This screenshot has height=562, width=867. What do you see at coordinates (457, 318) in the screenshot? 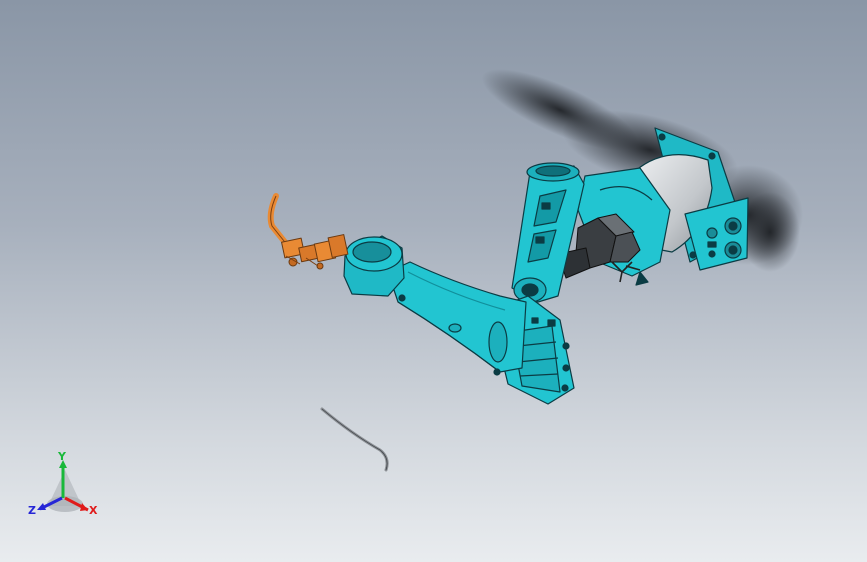
I see `forearm-link` at bounding box center [457, 318].